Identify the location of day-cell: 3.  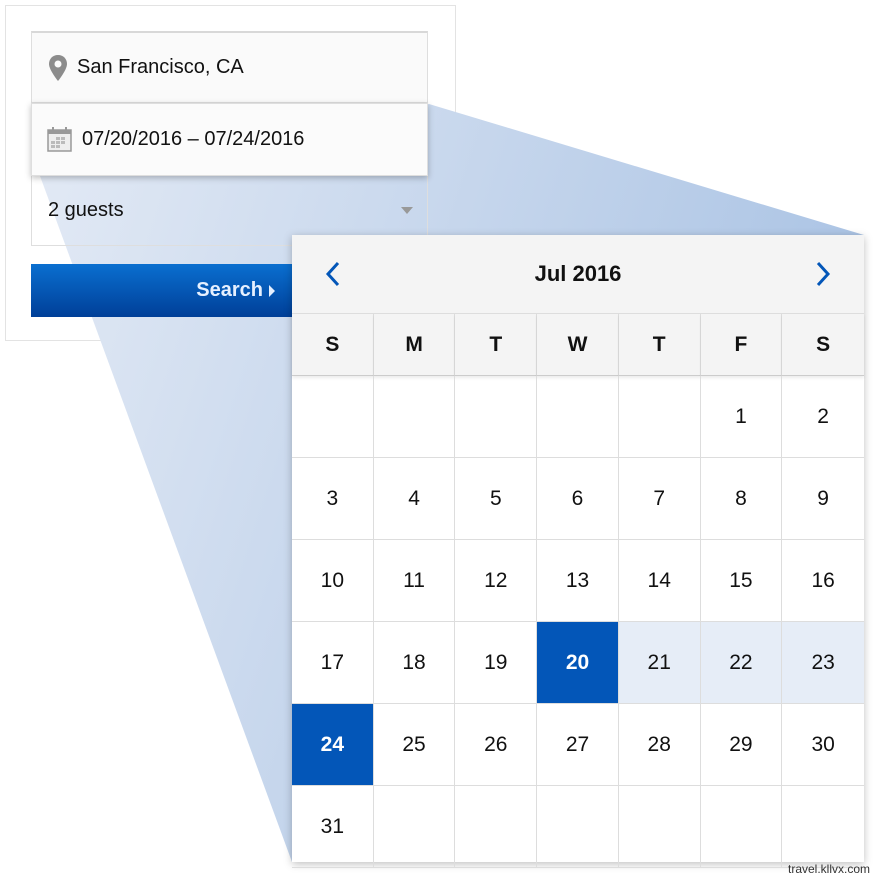
(333, 499).